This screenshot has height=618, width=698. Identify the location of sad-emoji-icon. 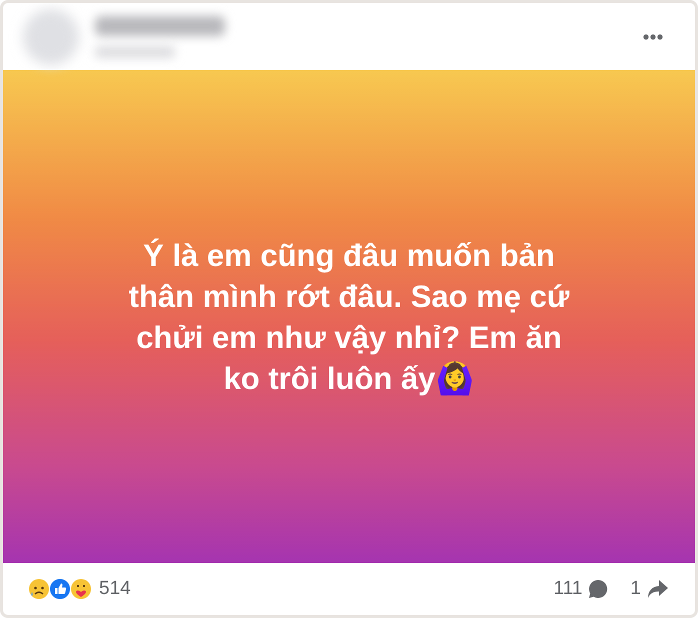
(39, 589).